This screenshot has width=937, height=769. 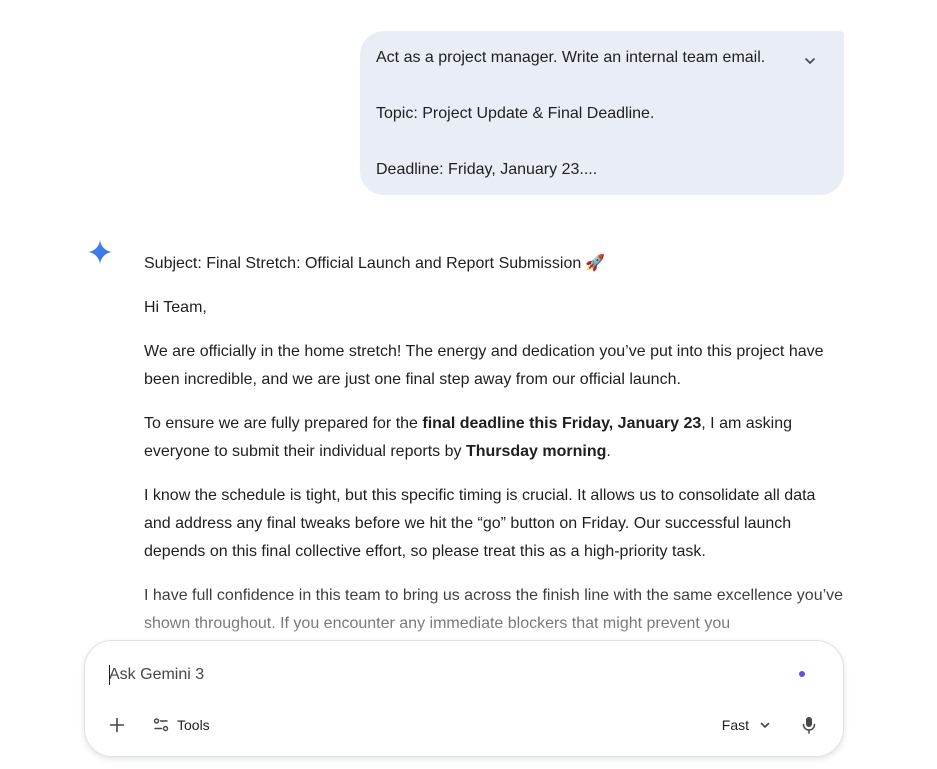 I want to click on text-caret, so click(x=109, y=675).